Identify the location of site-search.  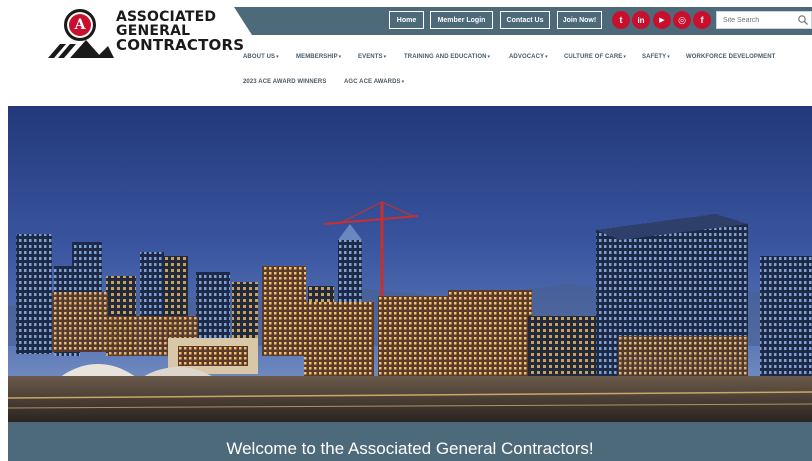
(764, 20).